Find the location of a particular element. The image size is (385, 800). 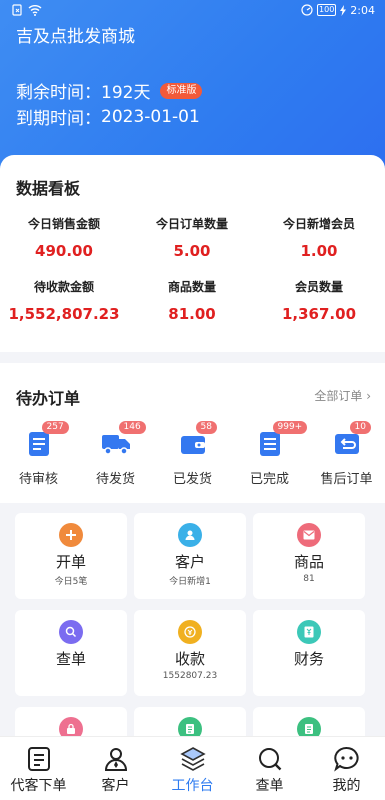

order-label: 售后订单 is located at coordinates (346, 479).